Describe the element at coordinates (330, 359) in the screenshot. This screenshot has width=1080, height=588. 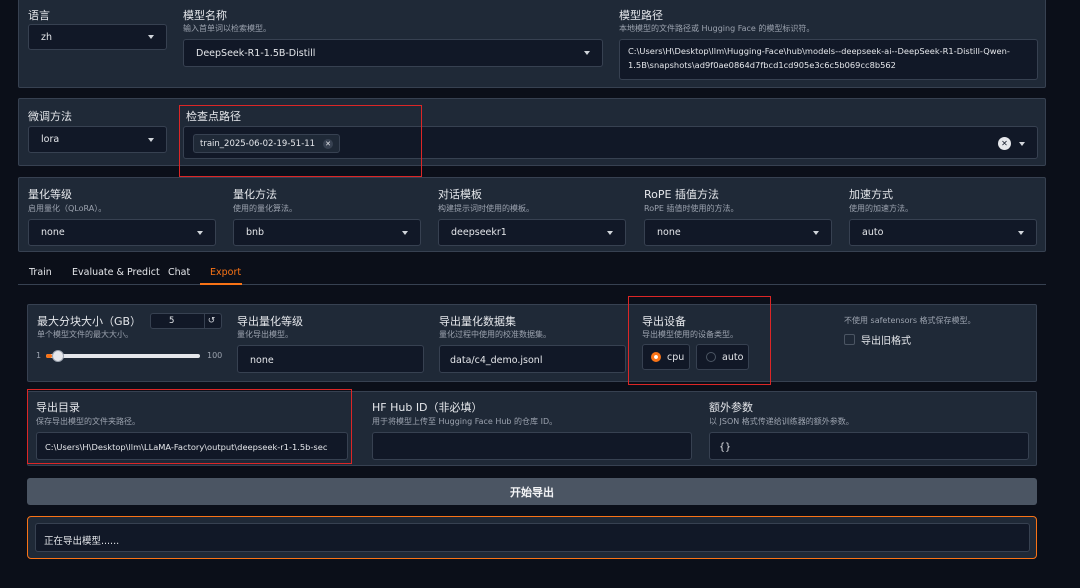
I see `export-quant-input: none` at that location.